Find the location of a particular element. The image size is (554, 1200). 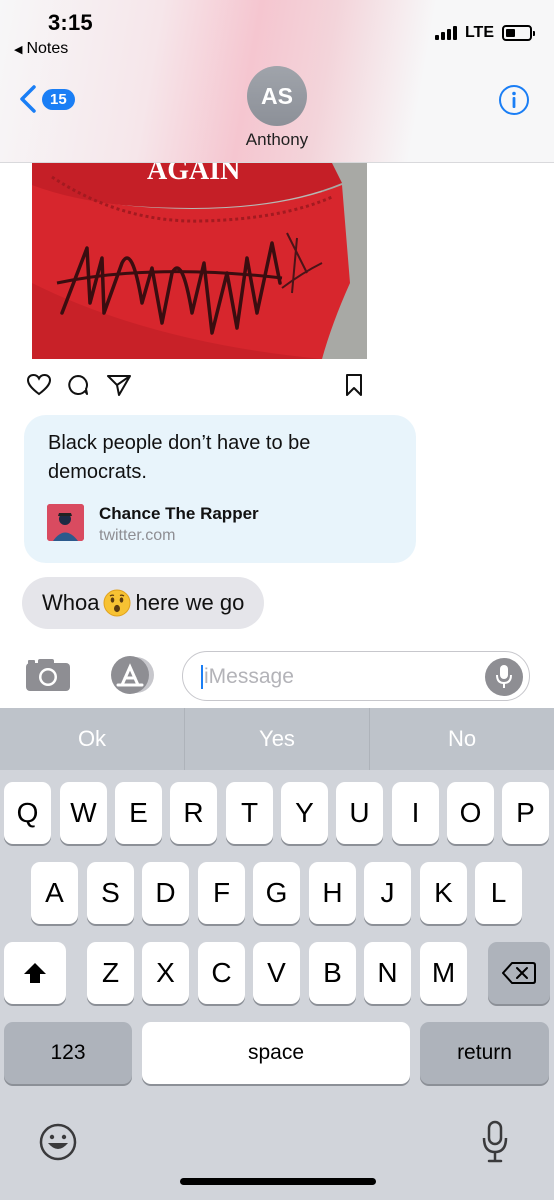

post-actions is located at coordinates (198, 385).